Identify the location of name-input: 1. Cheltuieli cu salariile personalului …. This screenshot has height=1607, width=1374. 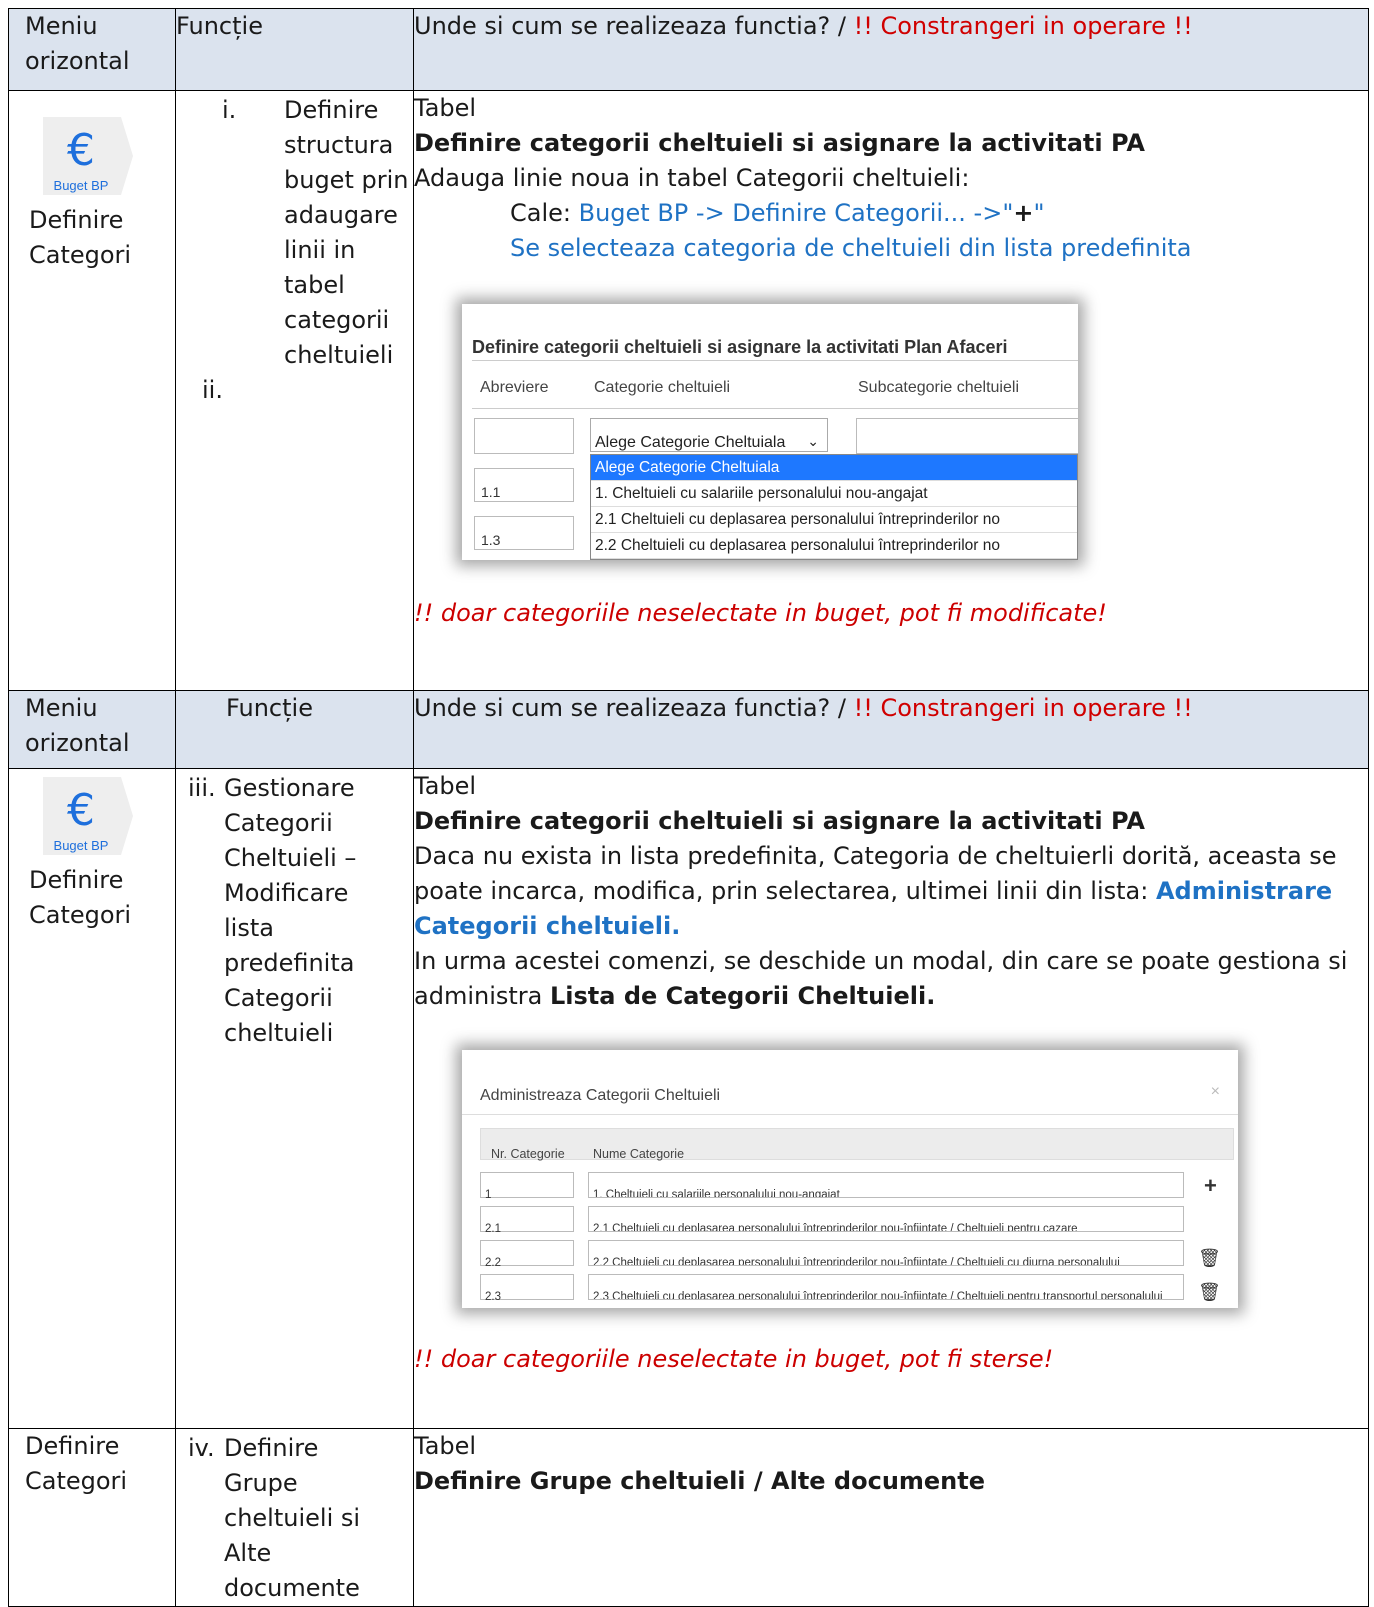
(886, 1185).